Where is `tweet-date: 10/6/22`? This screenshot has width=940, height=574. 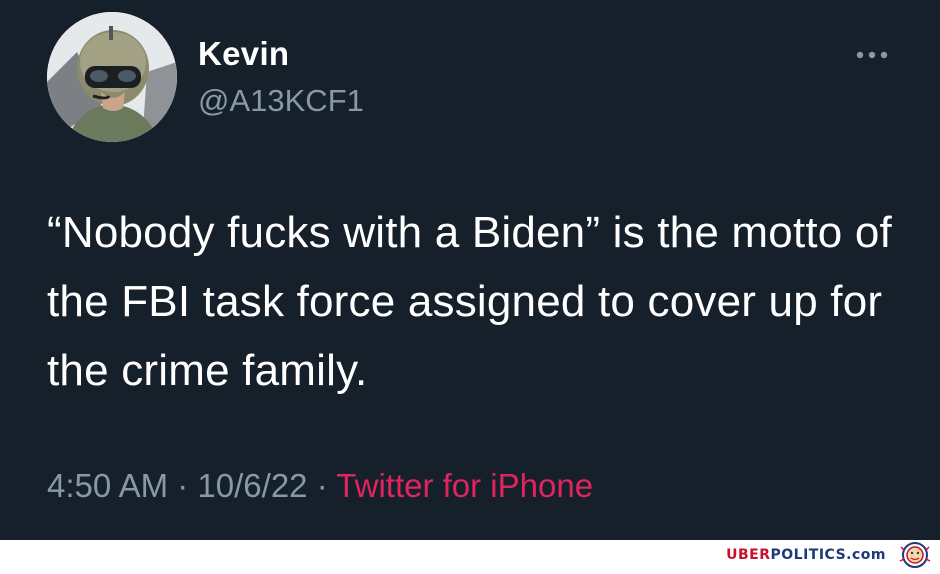 tweet-date: 10/6/22 is located at coordinates (252, 485).